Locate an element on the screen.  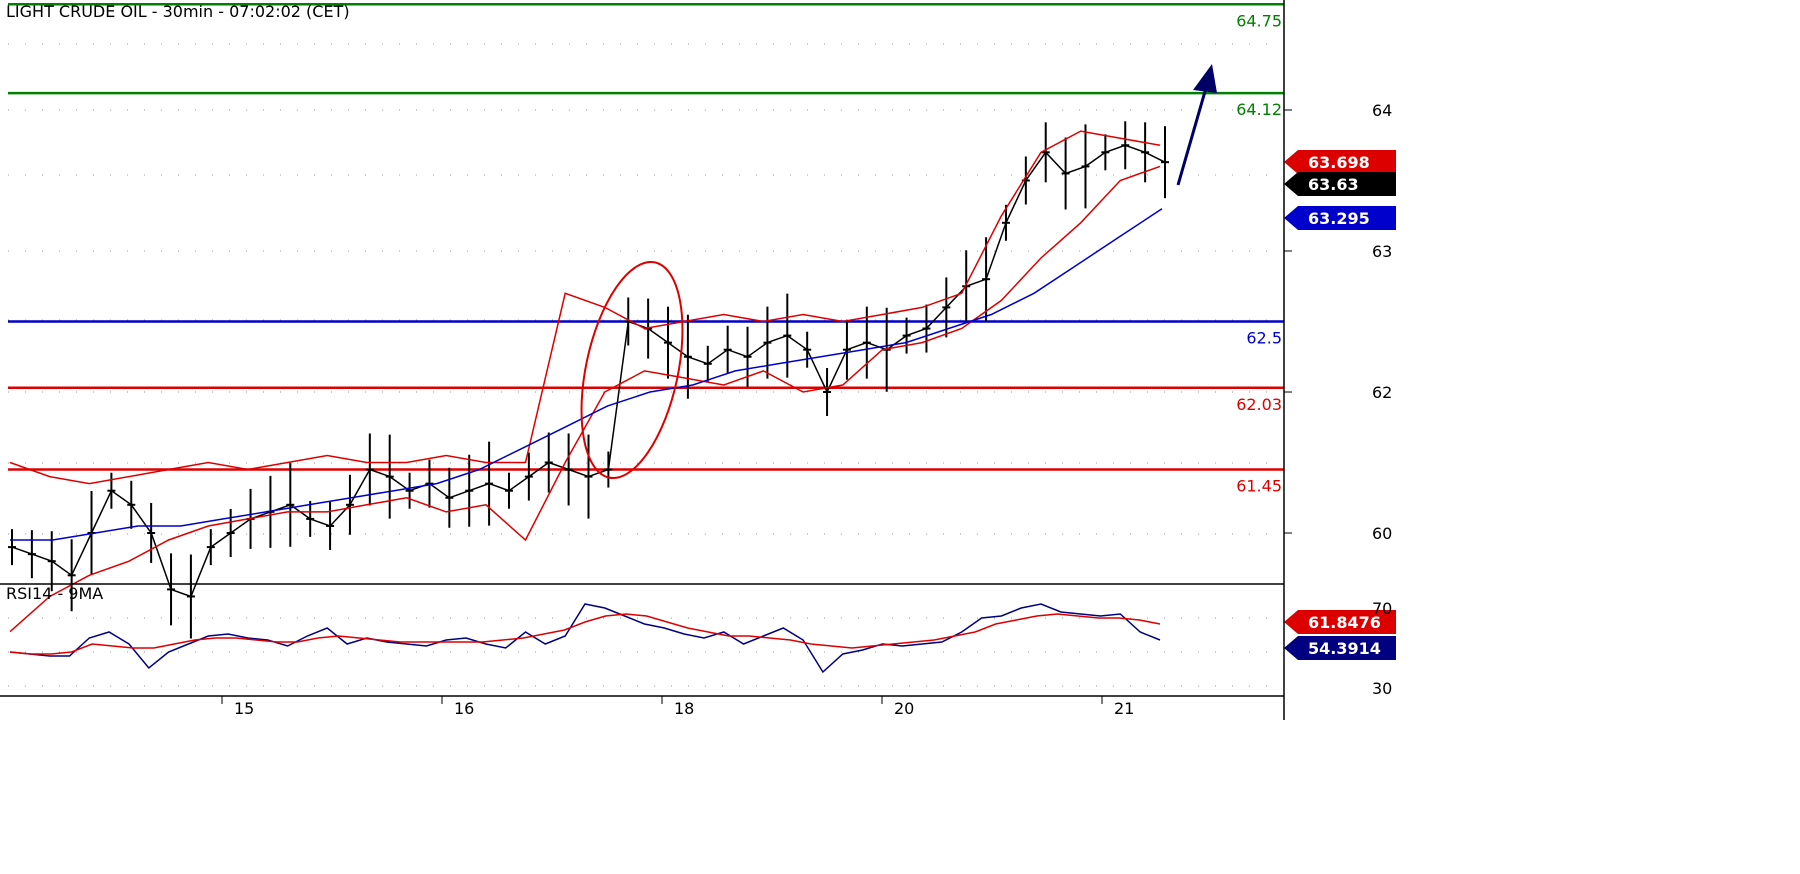
x-tick-label: 15 is located at coordinates (244, 708).